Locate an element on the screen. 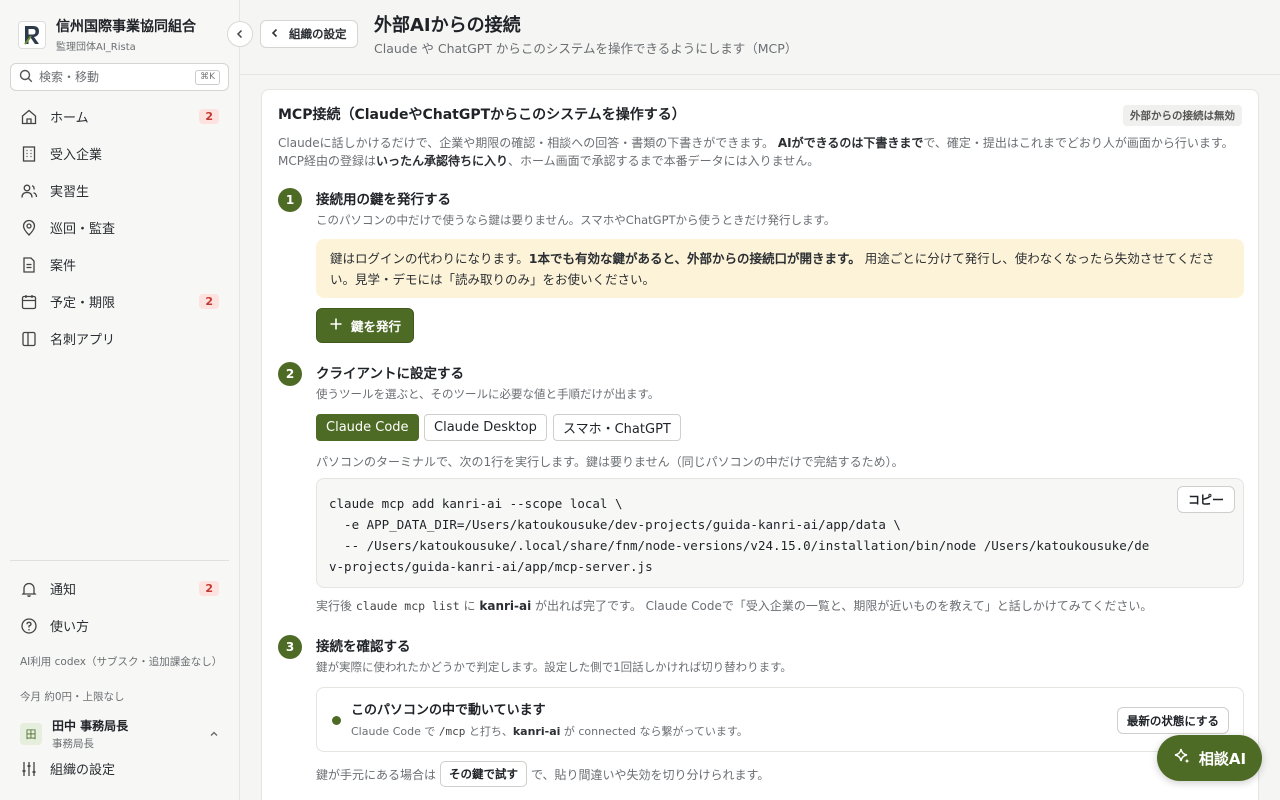 The height and width of the screenshot is (800, 1280). brand-name: 信州国際事業協同組合 is located at coordinates (126, 27).